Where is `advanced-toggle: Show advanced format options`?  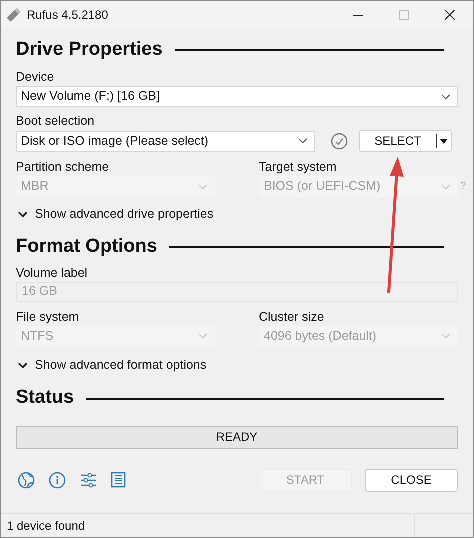
advanced-toggle: Show advanced format options is located at coordinates (112, 365).